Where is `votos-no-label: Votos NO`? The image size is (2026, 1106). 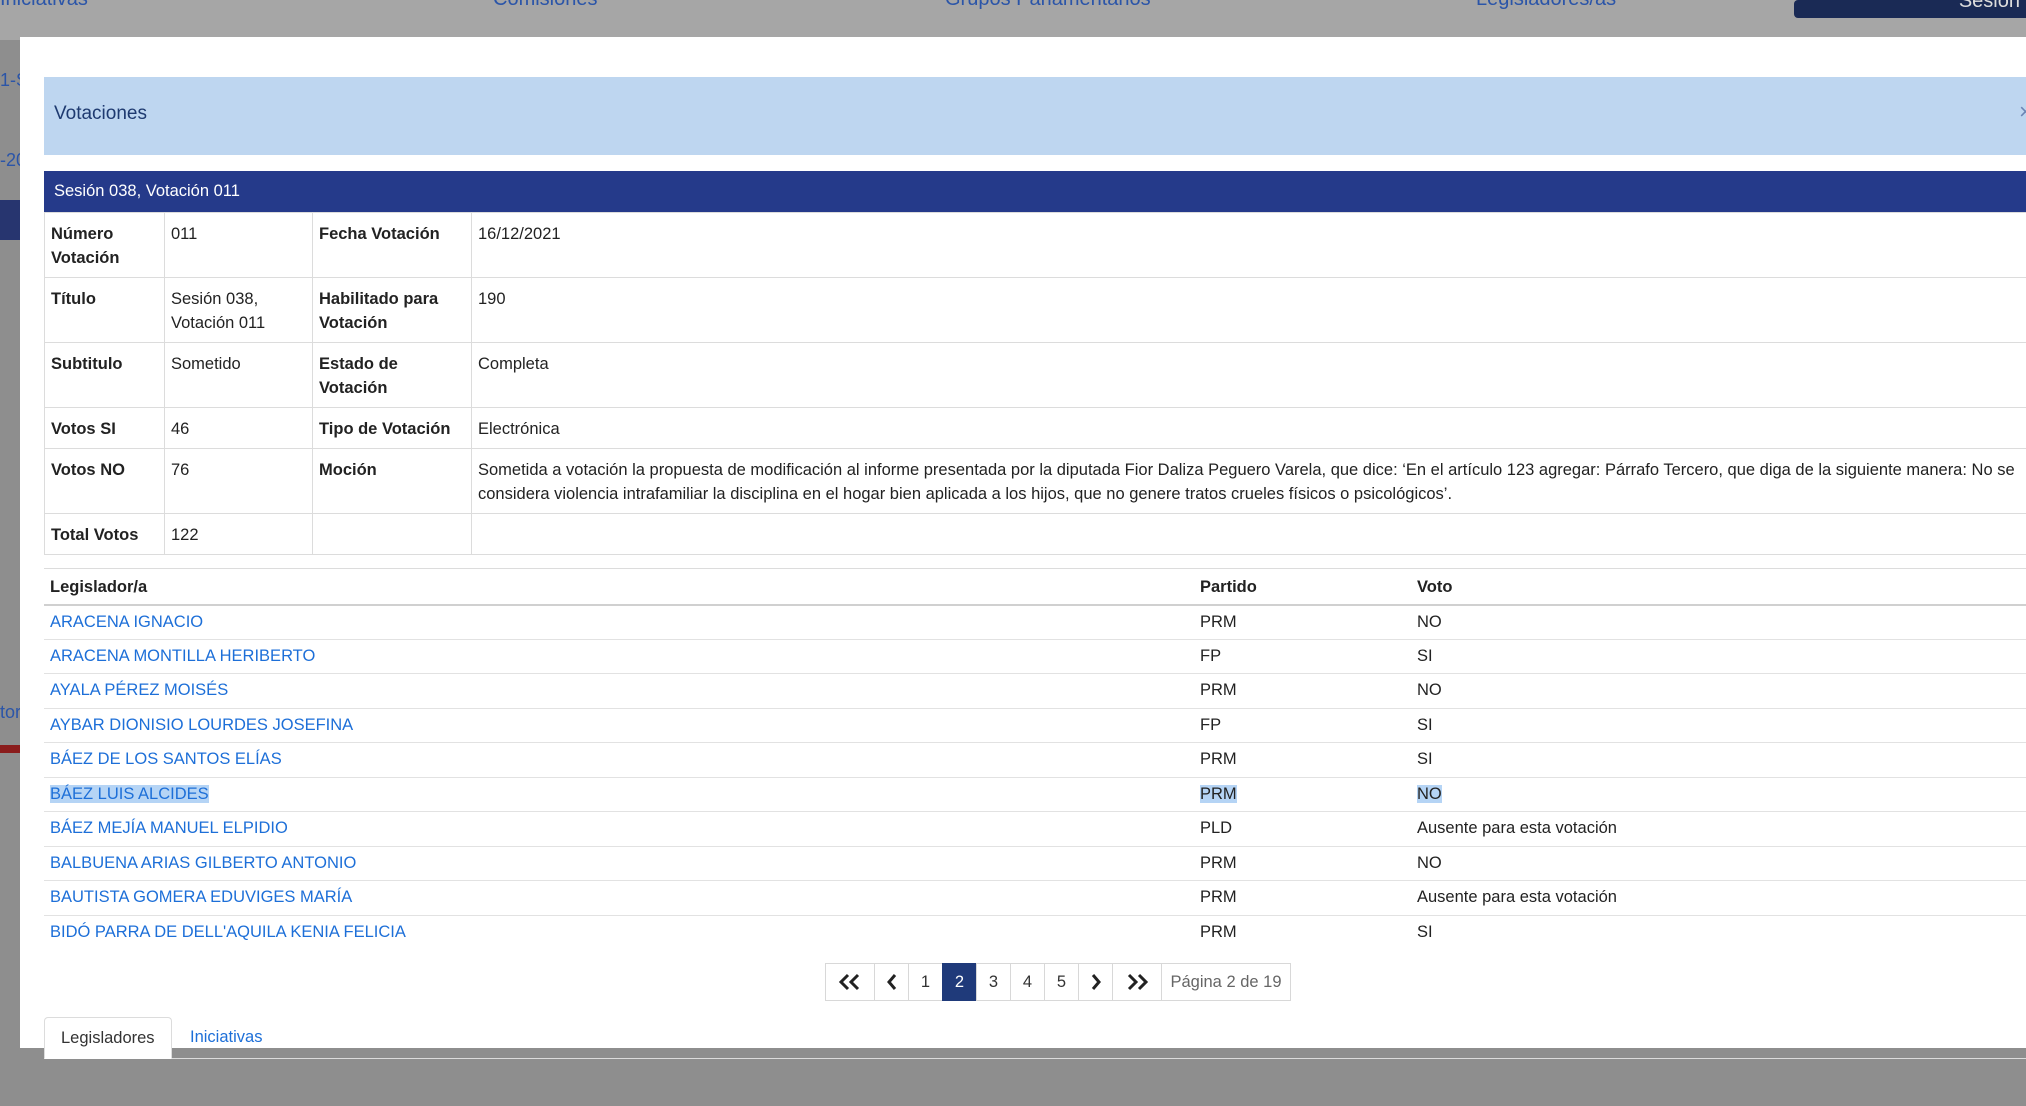
votos-no-label: Votos NO is located at coordinates (104, 481).